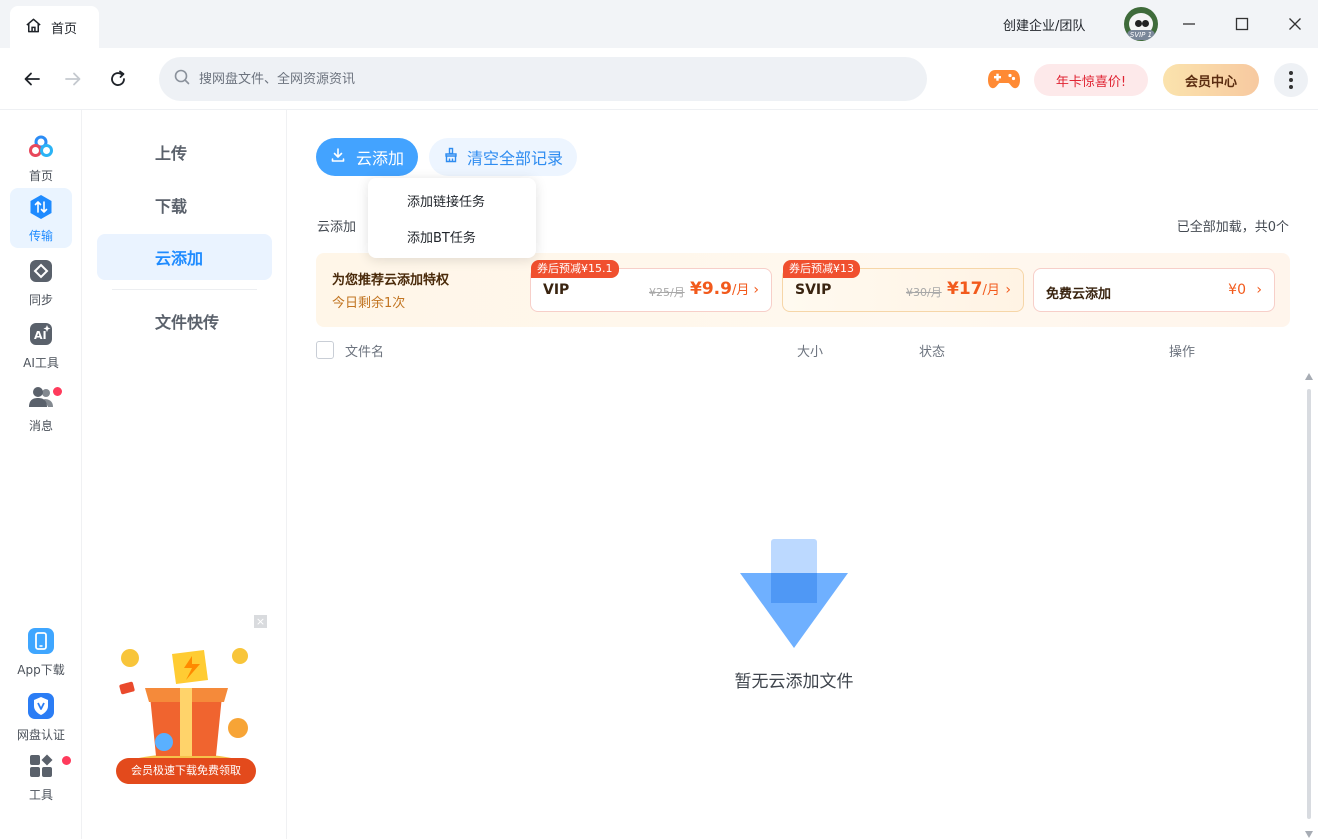 The height and width of the screenshot is (839, 1318). What do you see at coordinates (41, 397) in the screenshot?
I see `message-icon` at bounding box center [41, 397].